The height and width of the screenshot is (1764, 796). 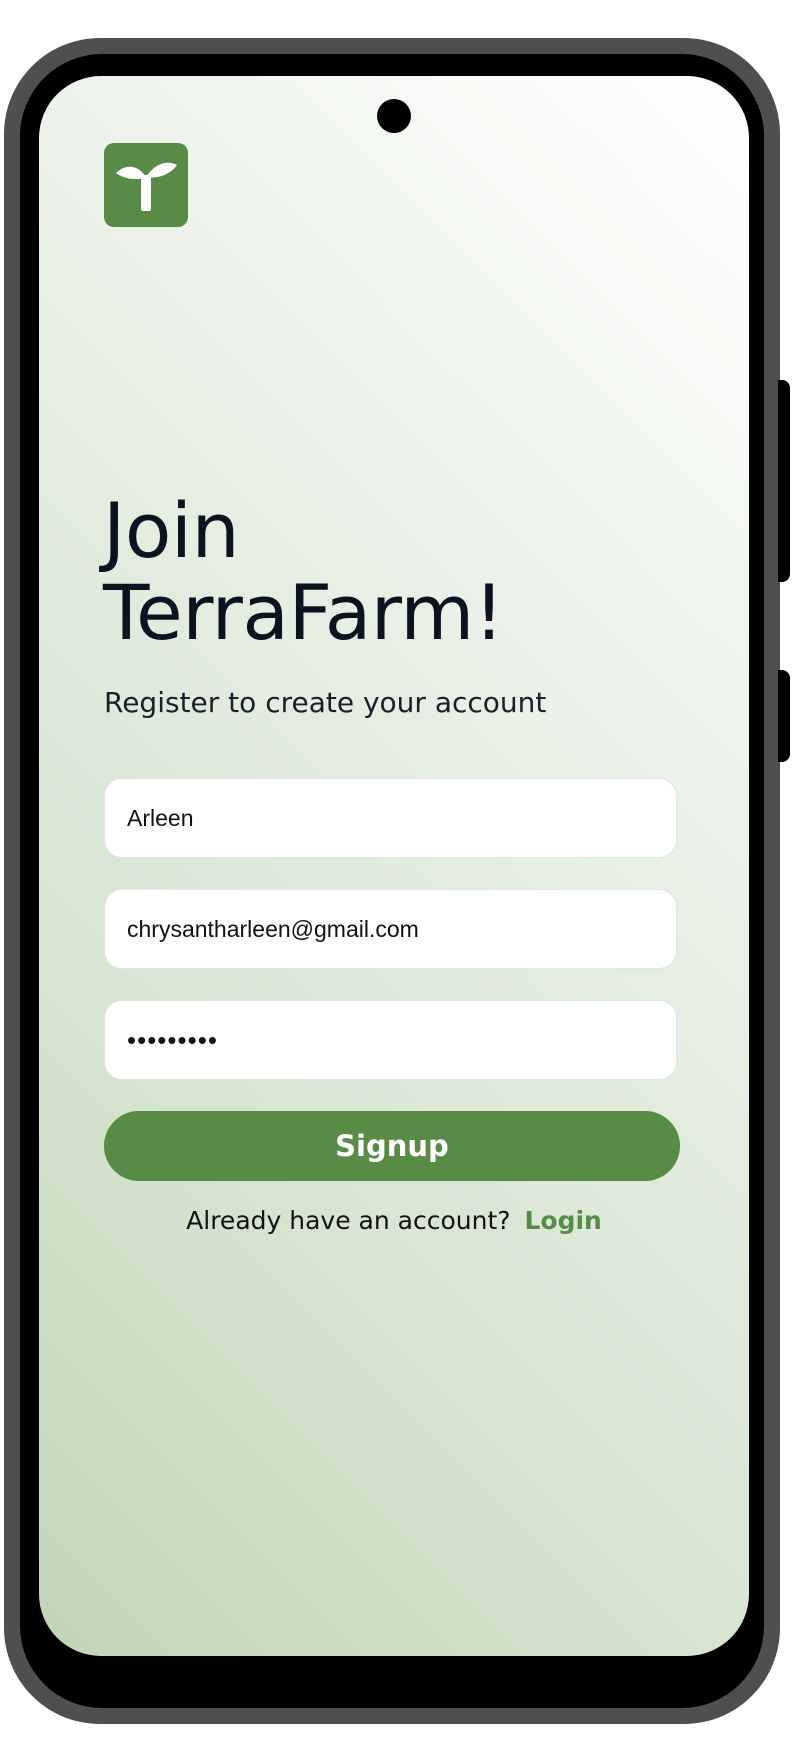 What do you see at coordinates (171, 530) in the screenshot?
I see `page-title-line-1: Join` at bounding box center [171, 530].